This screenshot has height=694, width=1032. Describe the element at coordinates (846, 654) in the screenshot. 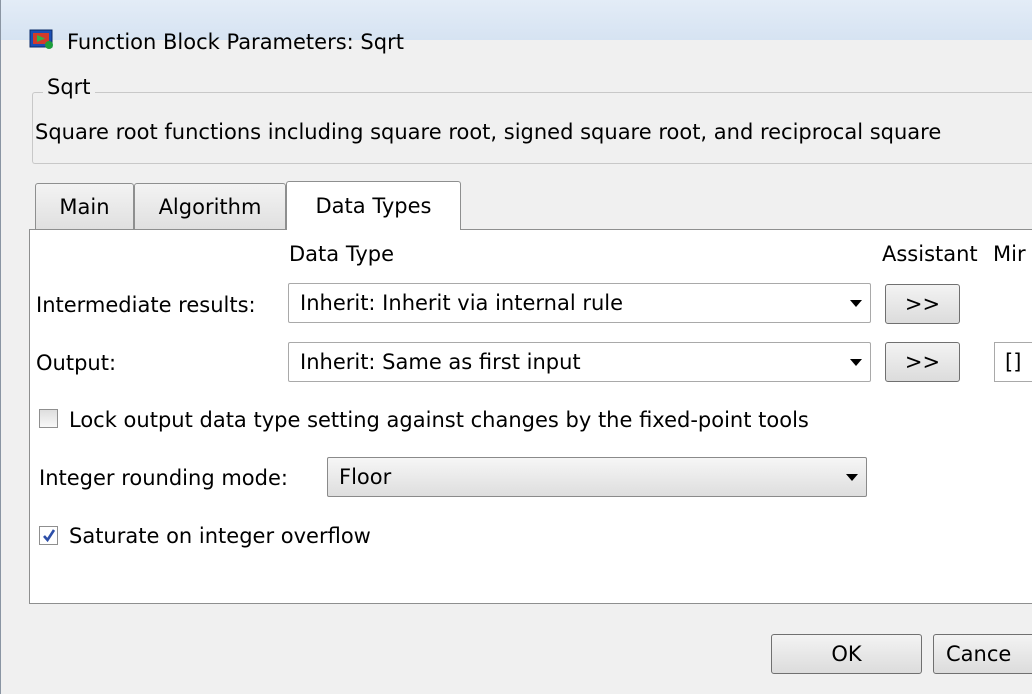

I see `ok-button: OK` at that location.